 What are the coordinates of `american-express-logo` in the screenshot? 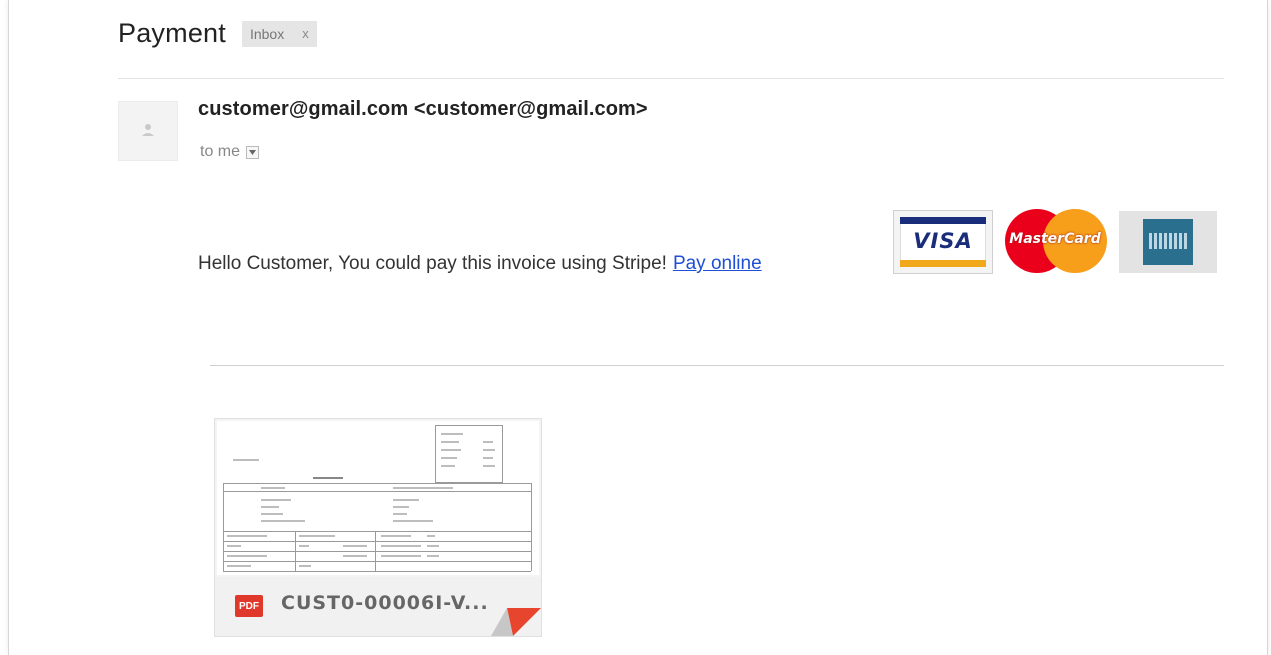 It's located at (1168, 242).